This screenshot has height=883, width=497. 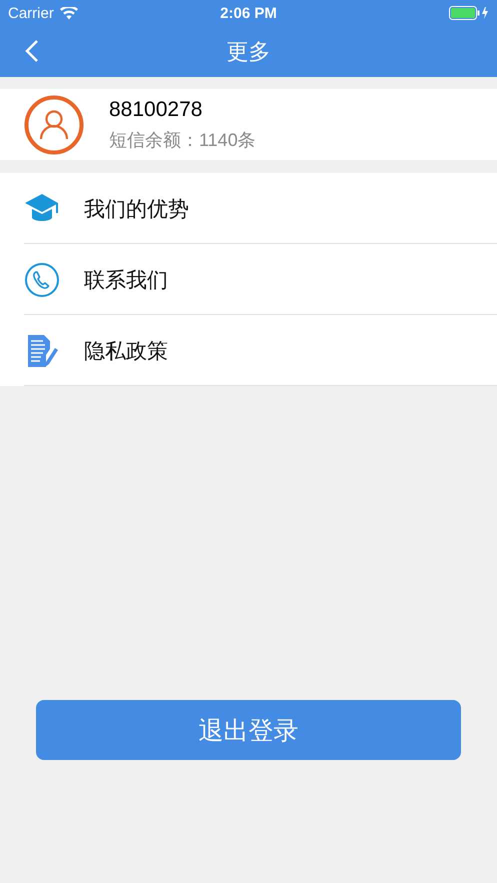 What do you see at coordinates (469, 13) in the screenshot?
I see `battery-icon` at bounding box center [469, 13].